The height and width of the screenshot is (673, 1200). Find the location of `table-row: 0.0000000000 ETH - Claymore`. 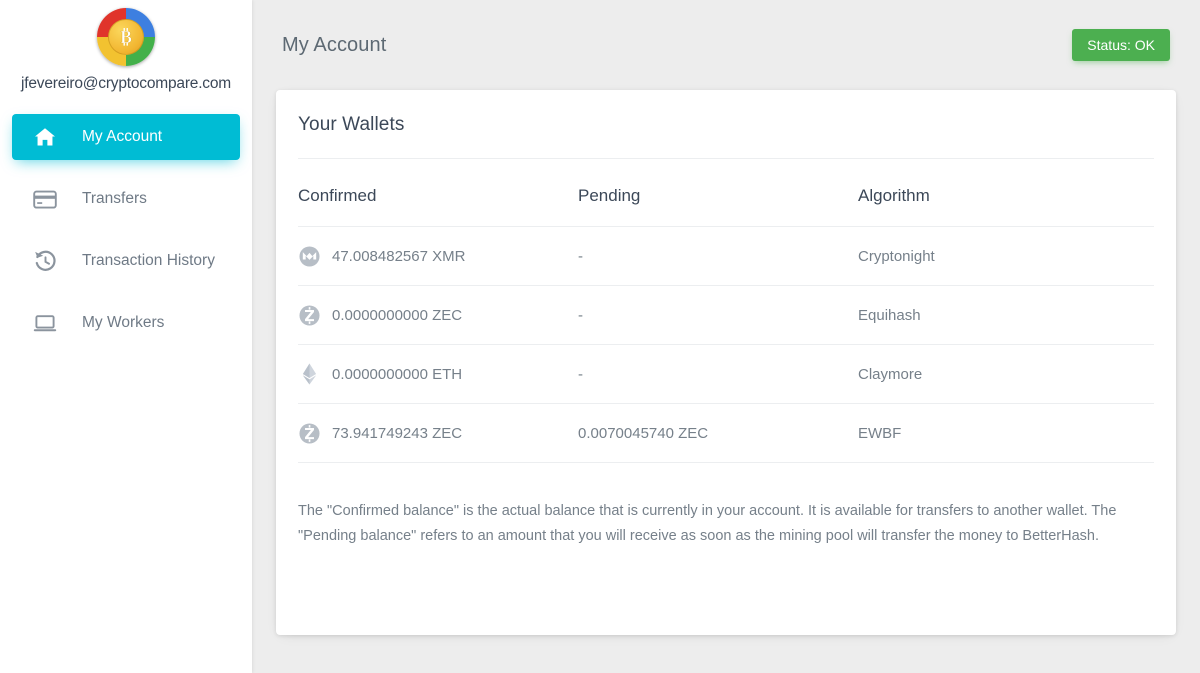

table-row: 0.0000000000 ETH - Claymore is located at coordinates (726, 374).